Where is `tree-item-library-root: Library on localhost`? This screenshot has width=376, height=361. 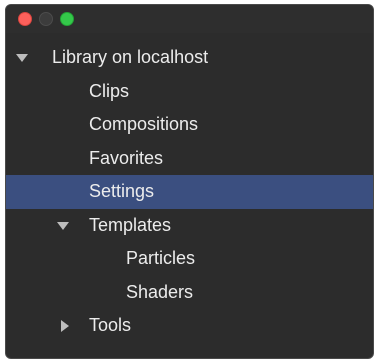 tree-item-library-root: Library on localhost is located at coordinates (189, 58).